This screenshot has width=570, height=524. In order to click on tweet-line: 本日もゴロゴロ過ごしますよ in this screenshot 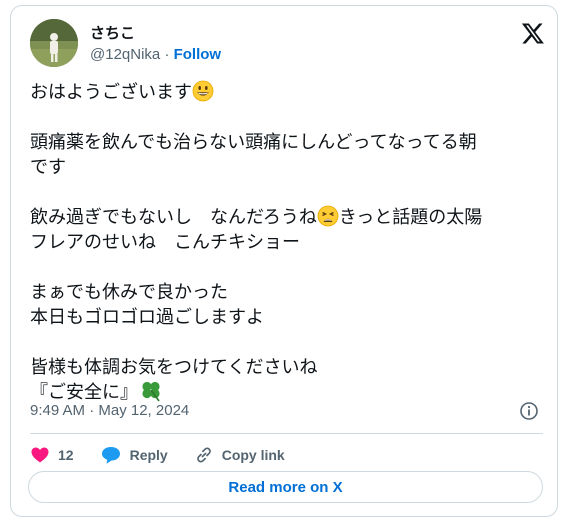, I will do `click(147, 317)`.